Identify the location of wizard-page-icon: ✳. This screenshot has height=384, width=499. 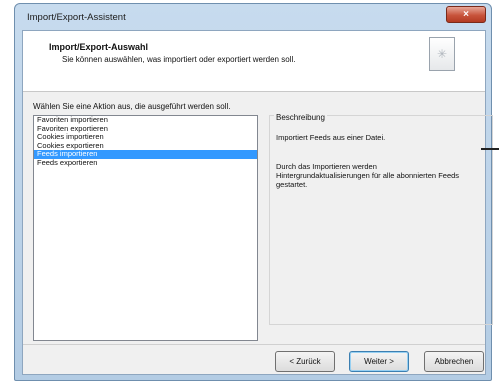
(442, 54).